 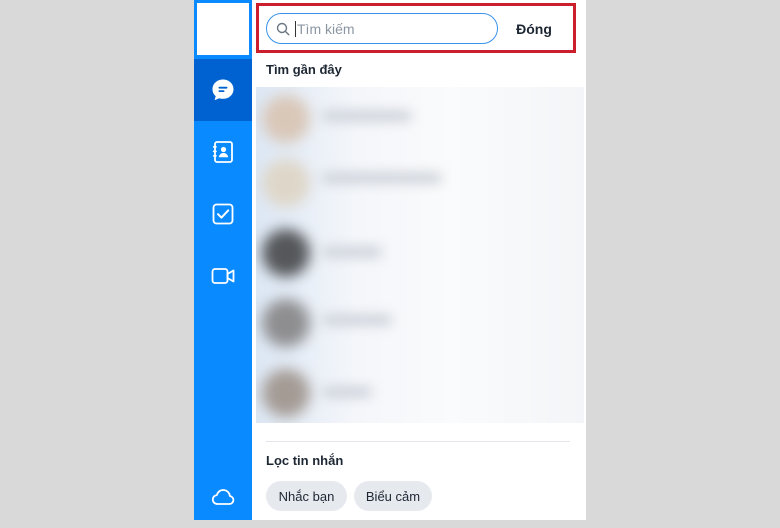 I want to click on filter-messages-title: Lọc tin nhắn, so click(x=305, y=460).